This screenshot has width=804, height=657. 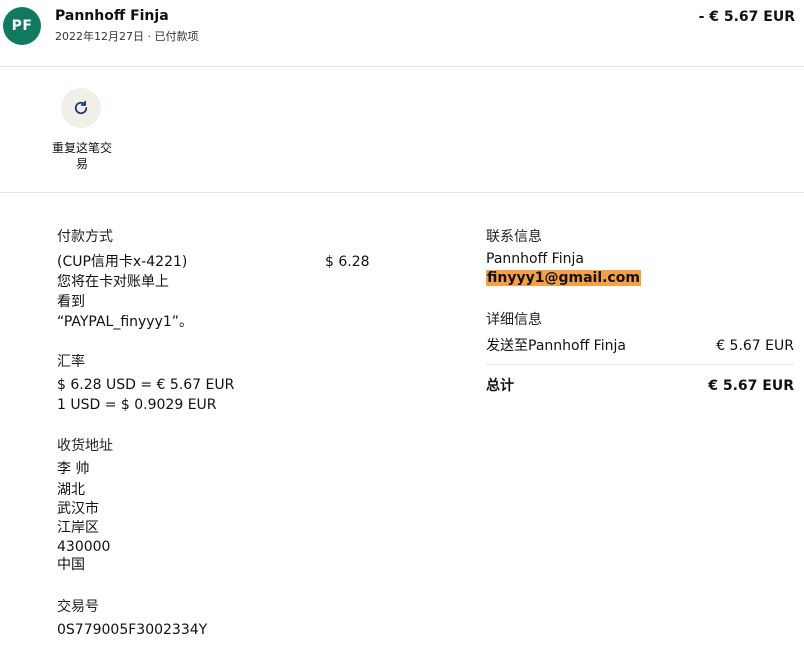 What do you see at coordinates (746, 17) in the screenshot?
I see `transaction-amount: - € 5.67 EUR` at bounding box center [746, 17].